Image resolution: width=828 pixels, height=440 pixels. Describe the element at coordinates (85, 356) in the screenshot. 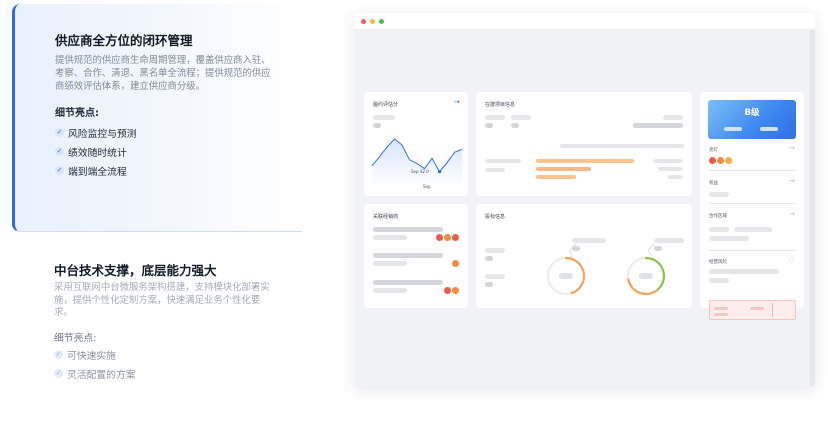

I see `highlight-item: ✓ 可快速实施` at that location.